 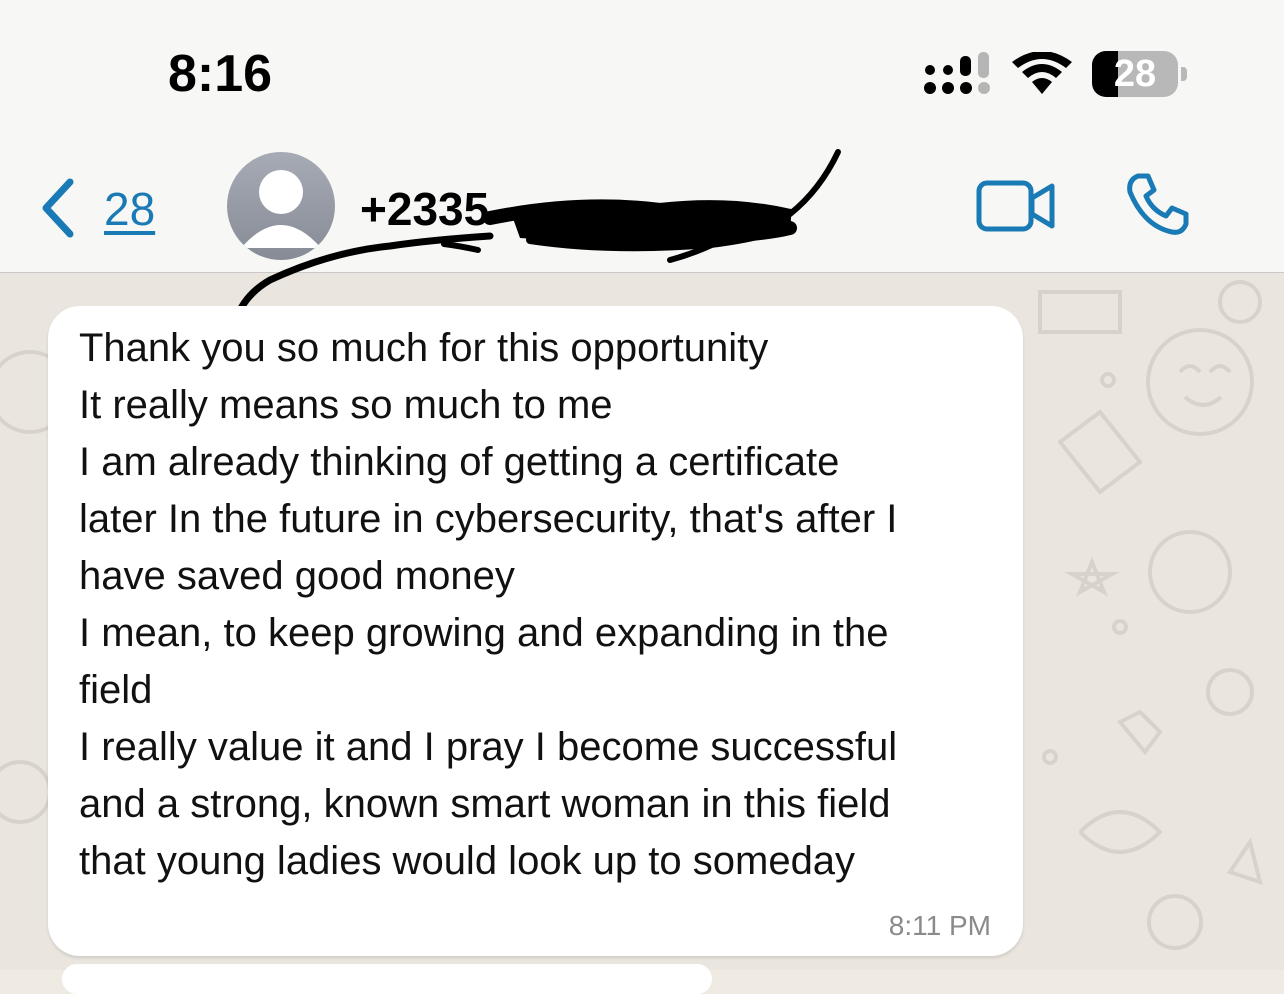 I want to click on next-message-bubble, so click(x=387, y=979).